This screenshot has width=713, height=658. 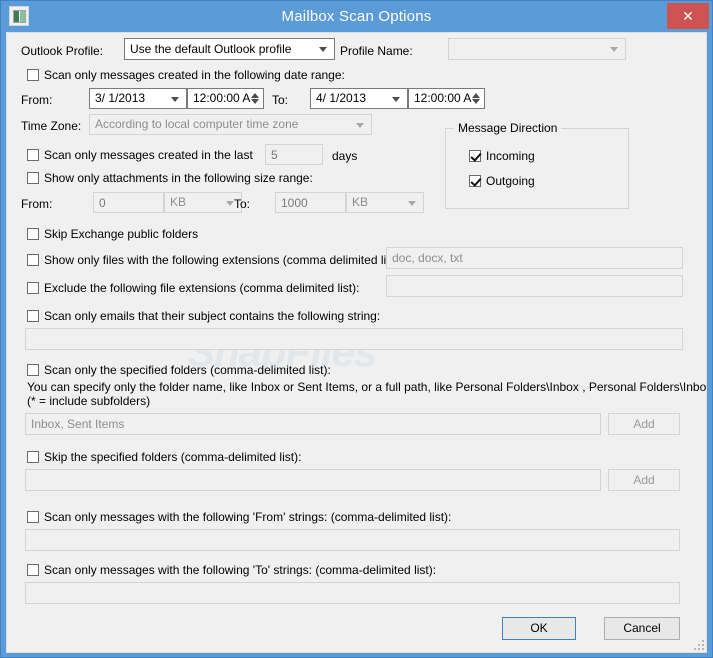 What do you see at coordinates (203, 202) in the screenshot?
I see `size-from-unit-select: KB` at bounding box center [203, 202].